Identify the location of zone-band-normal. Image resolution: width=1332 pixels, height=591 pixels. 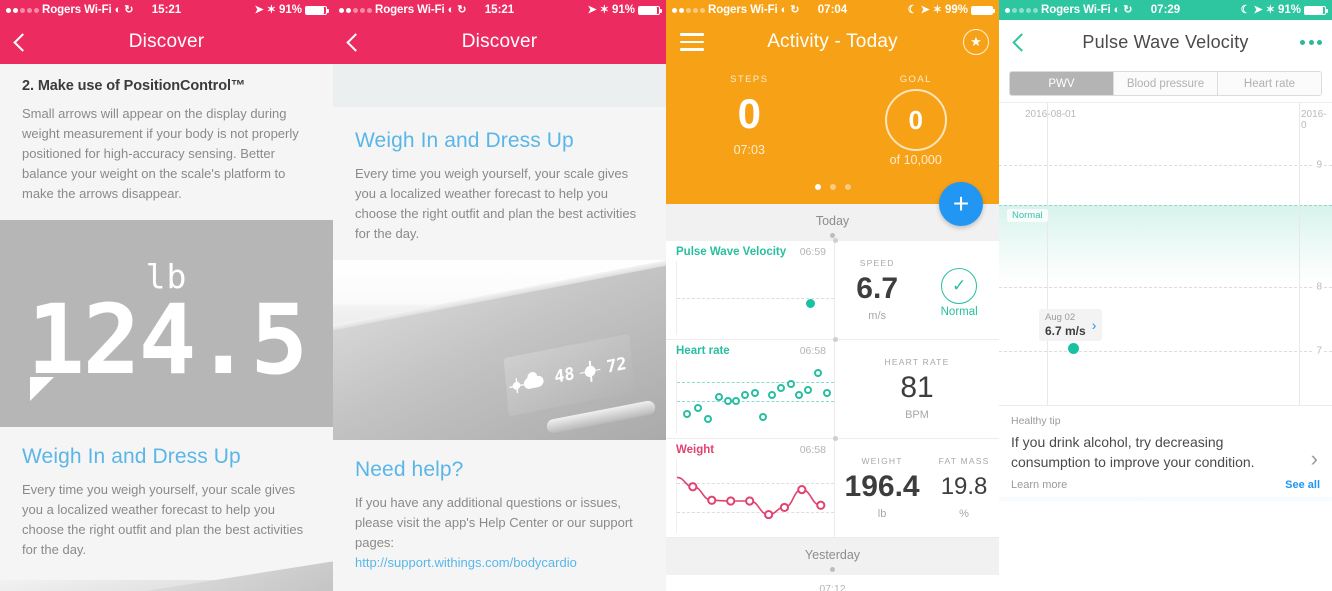
(1165, 244).